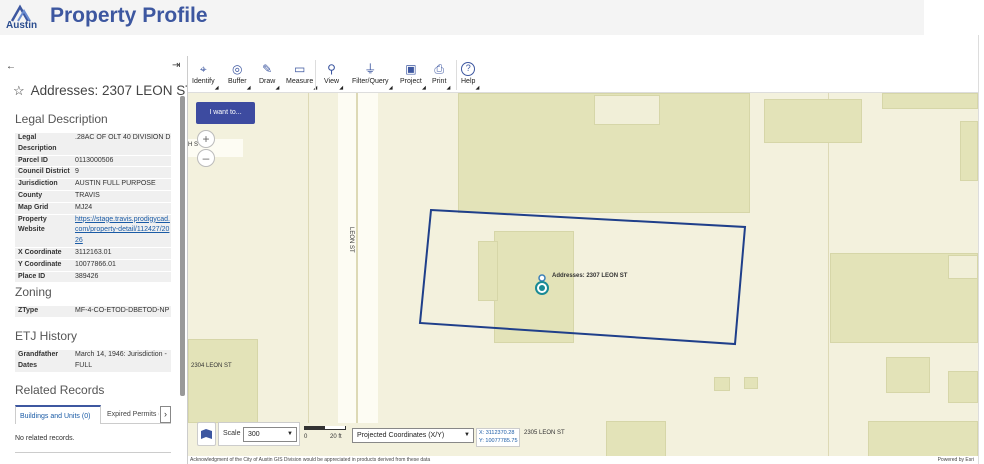  I want to click on address-title-text: Addresses: 2307 LEON ST, so click(109, 90).